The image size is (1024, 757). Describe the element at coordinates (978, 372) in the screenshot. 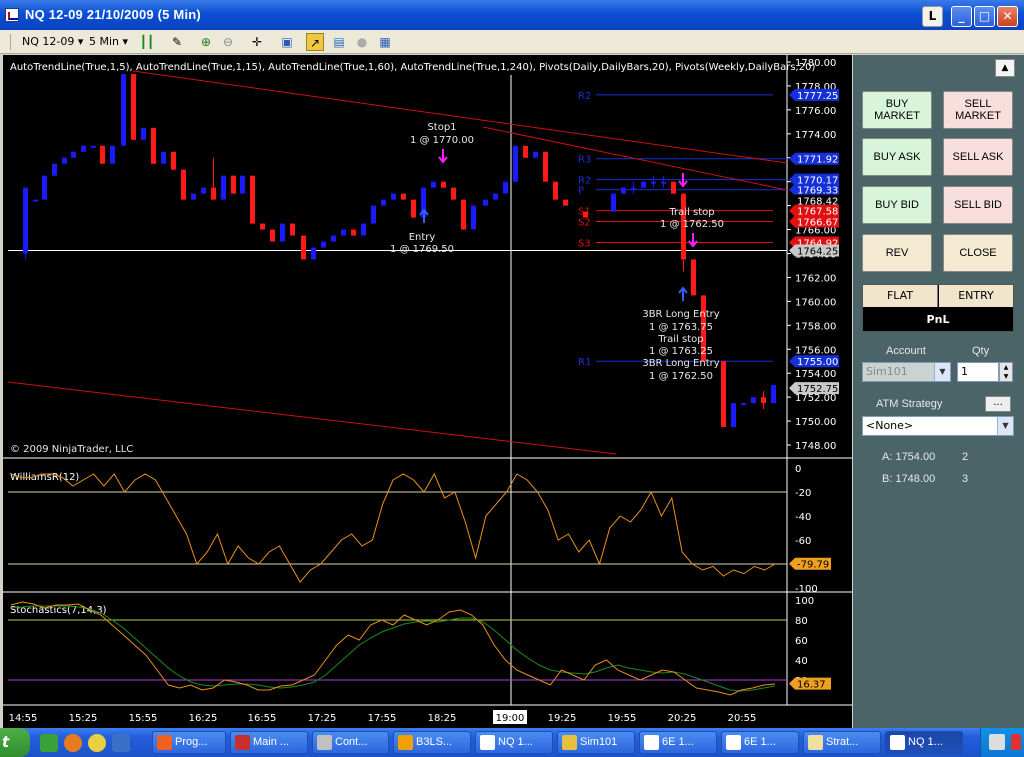

I see `qty-input: 1` at that location.